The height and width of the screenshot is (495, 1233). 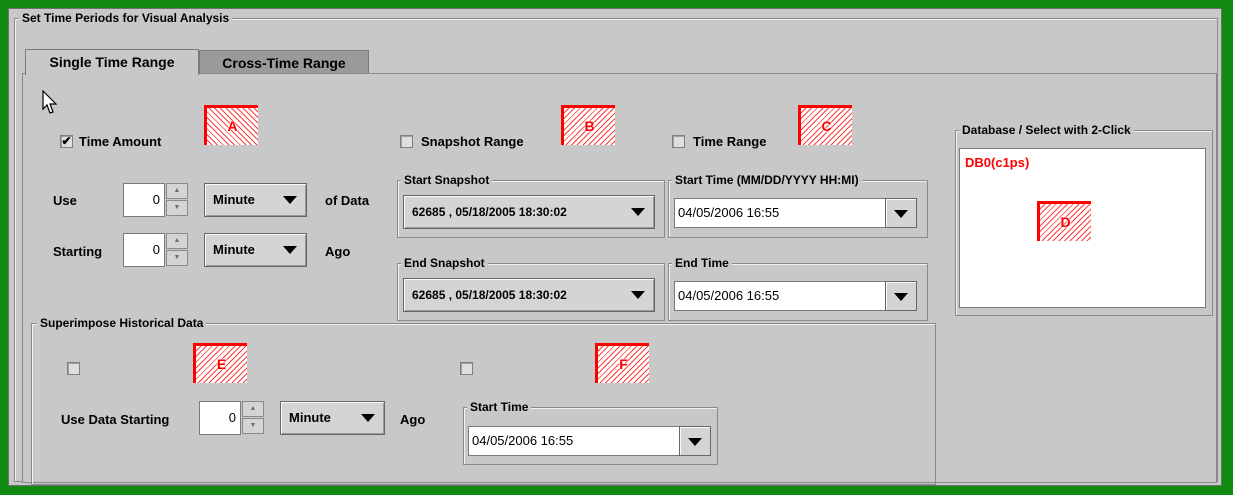 I want to click on superimpose-start-time-input: 04/05/2006 16:55, so click(x=574, y=441).